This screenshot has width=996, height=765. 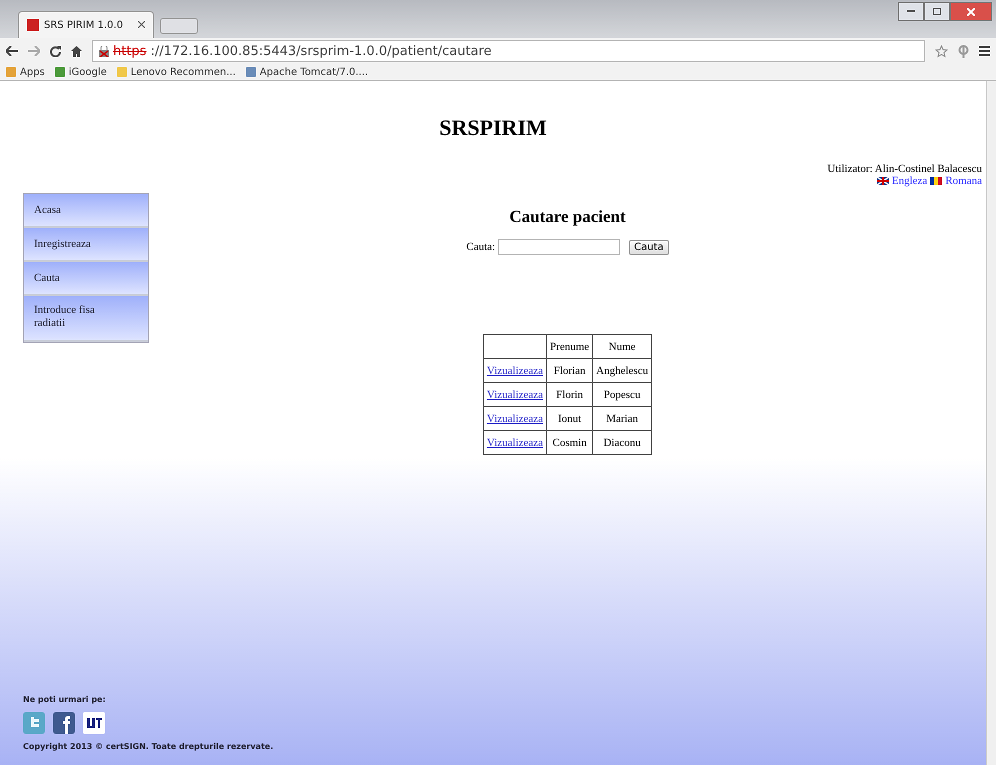 What do you see at coordinates (76, 51) in the screenshot?
I see `home-icon` at bounding box center [76, 51].